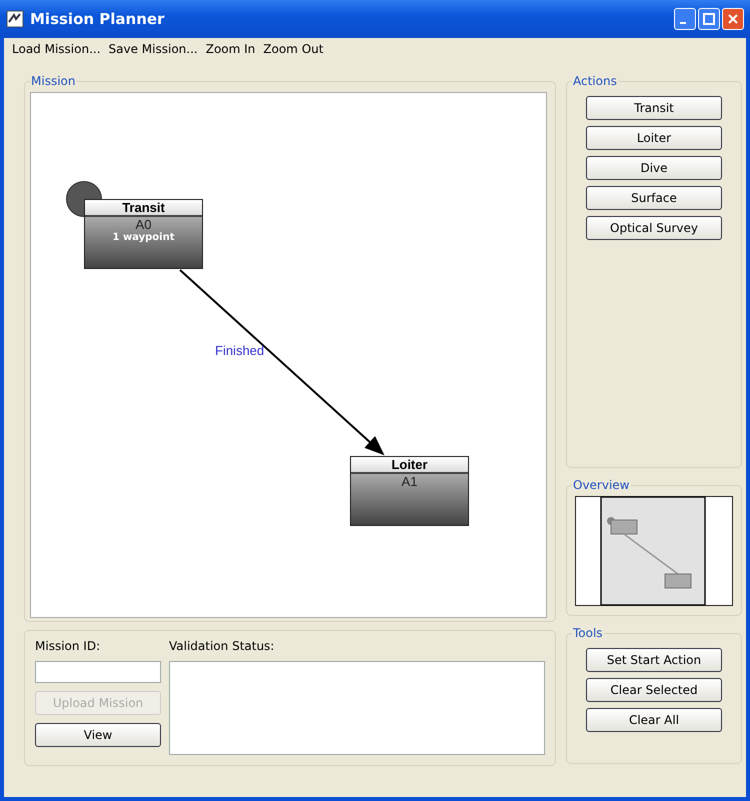 The width and height of the screenshot is (750, 801). Describe the element at coordinates (410, 481) in the screenshot. I see `node-id: A1` at that location.